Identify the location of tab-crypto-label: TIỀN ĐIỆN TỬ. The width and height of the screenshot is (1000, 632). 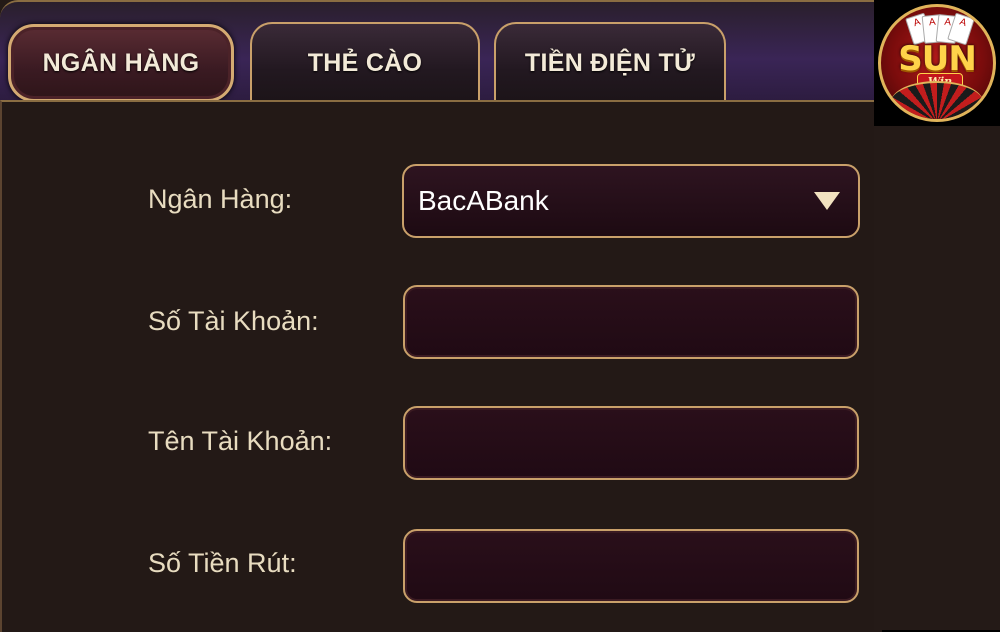
(610, 62).